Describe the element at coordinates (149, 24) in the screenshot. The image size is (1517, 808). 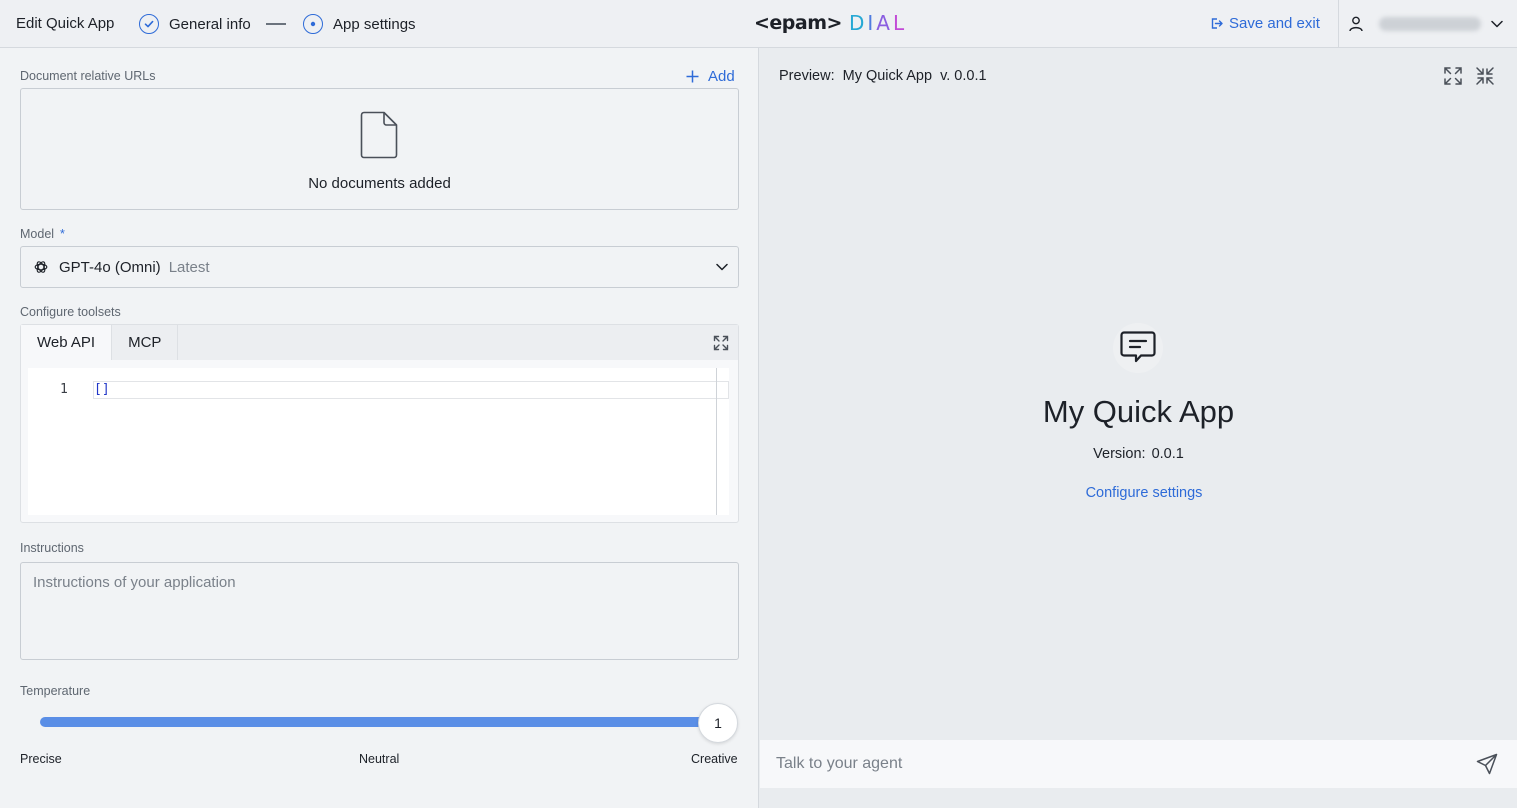
I see `check-circle-icon` at that location.